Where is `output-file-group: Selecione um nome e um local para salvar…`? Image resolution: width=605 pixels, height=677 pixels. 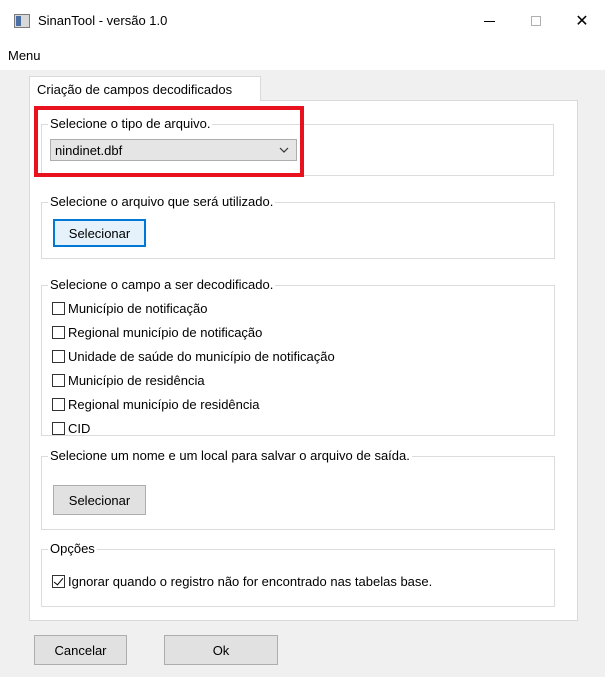 output-file-group: Selecione um nome e um local para salvar… is located at coordinates (298, 489).